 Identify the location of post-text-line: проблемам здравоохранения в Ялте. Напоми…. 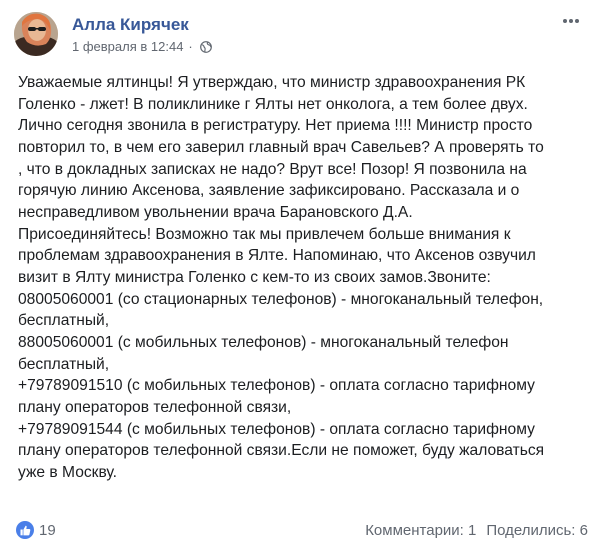
(277, 256).